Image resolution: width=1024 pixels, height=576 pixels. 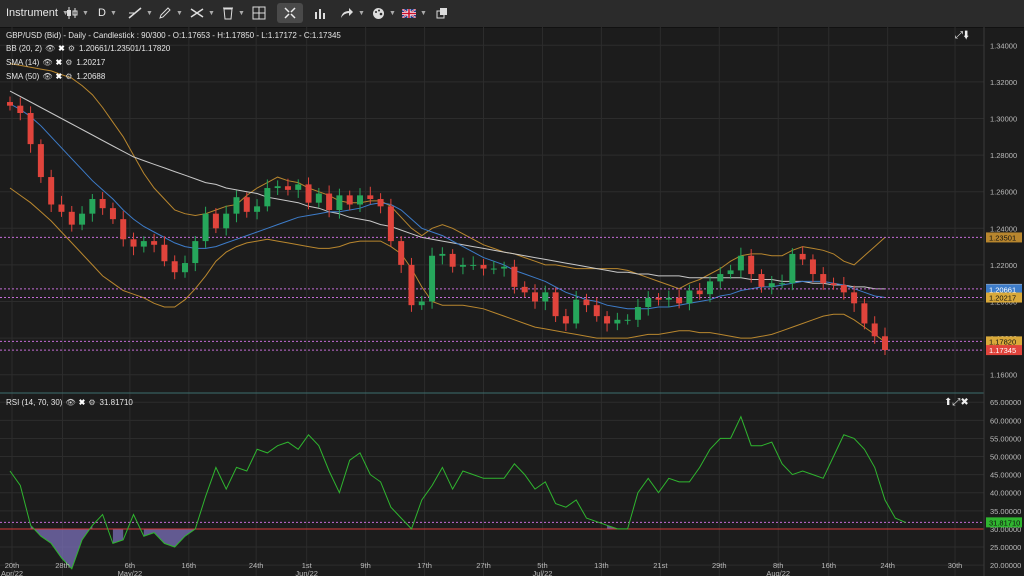 I want to click on x-tick-label: 9th, so click(x=365, y=565).